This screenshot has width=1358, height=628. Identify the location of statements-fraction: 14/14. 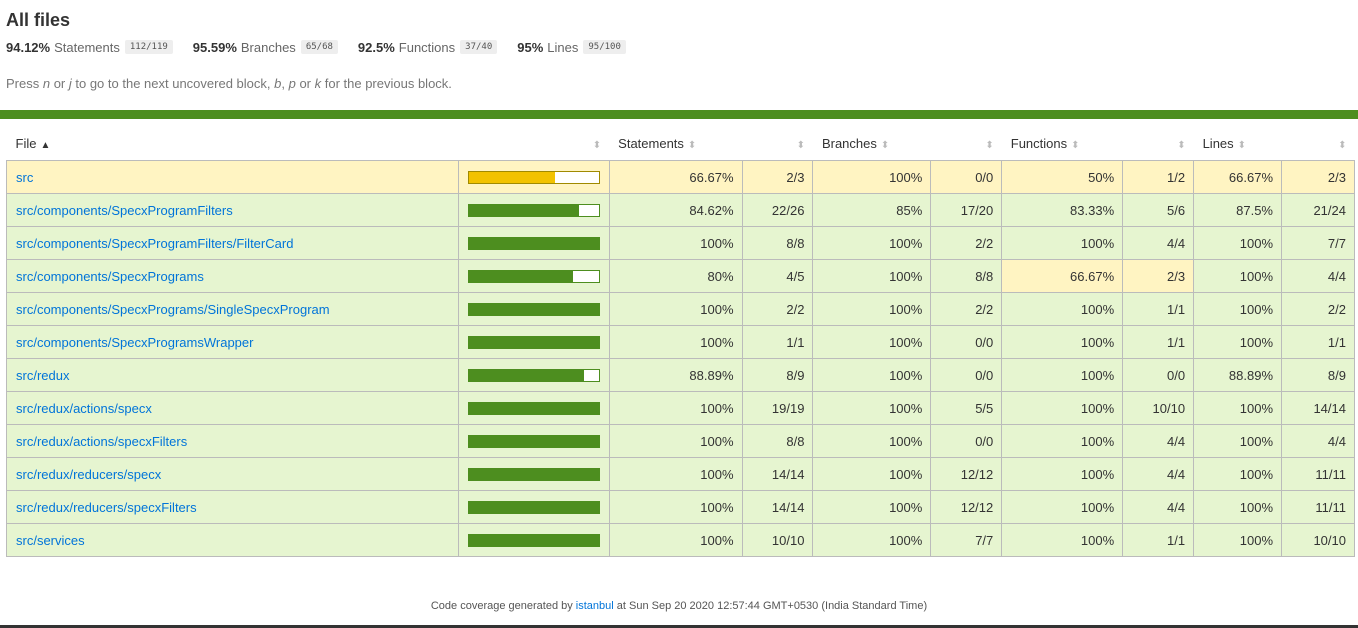
(777, 507).